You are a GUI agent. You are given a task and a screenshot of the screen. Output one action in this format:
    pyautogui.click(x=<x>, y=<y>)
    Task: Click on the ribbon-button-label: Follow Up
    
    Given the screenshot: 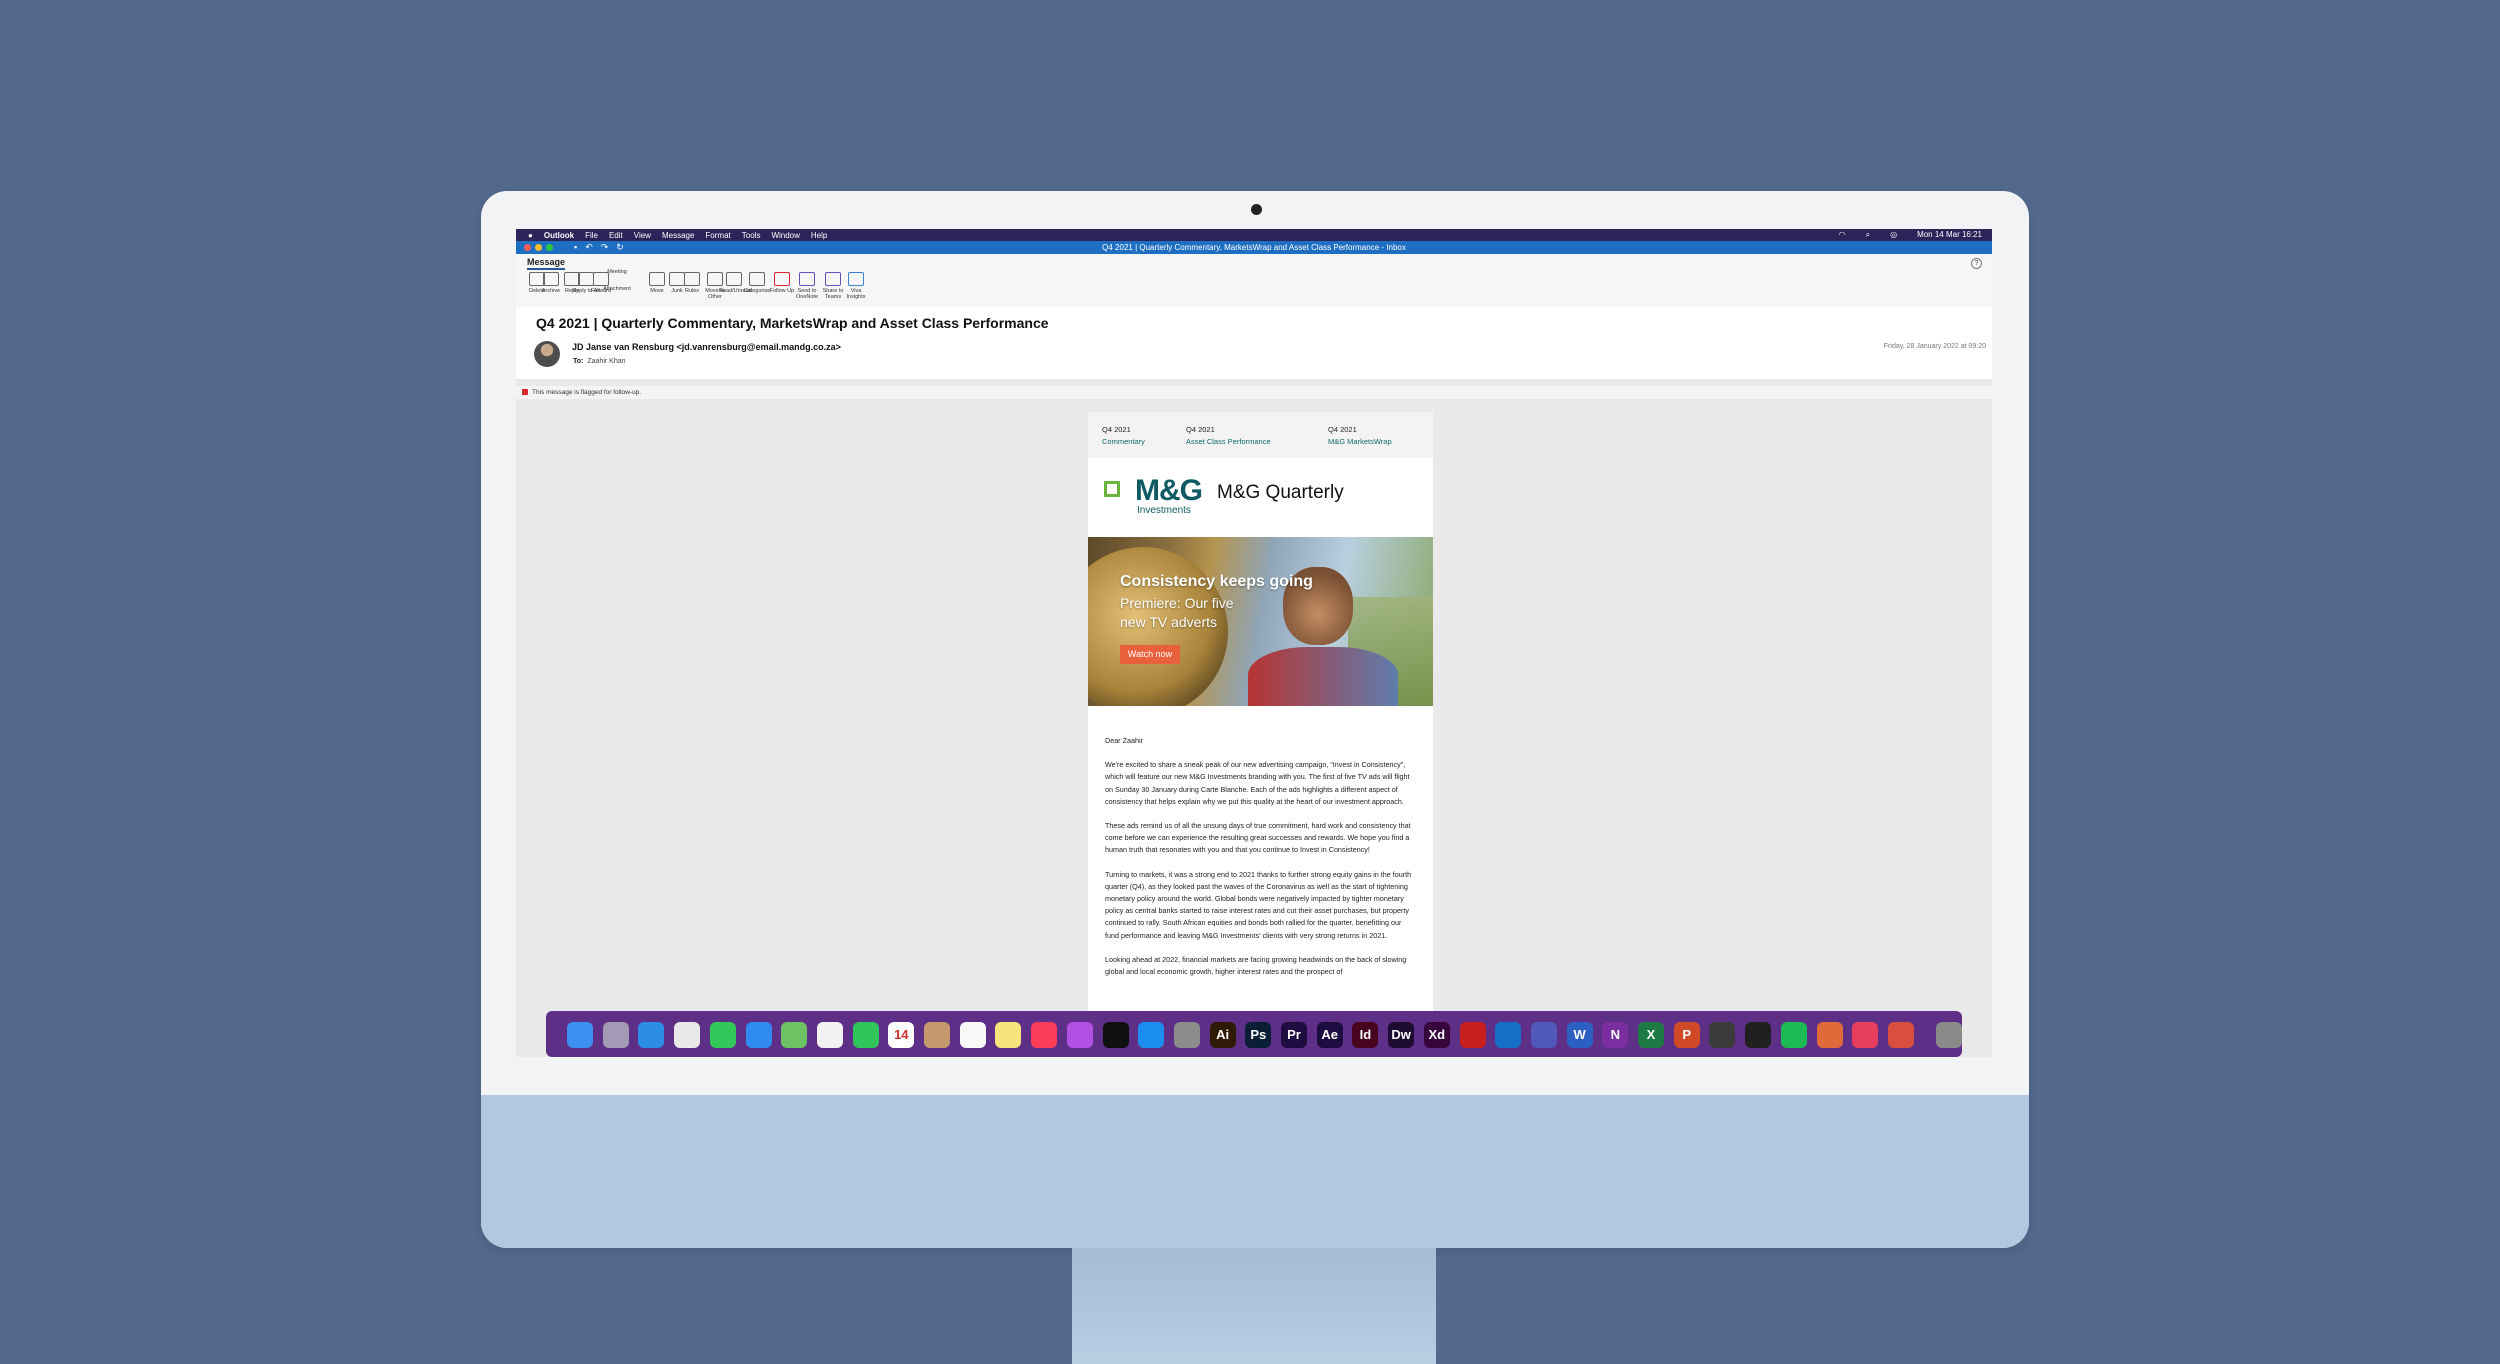 What is the action you would take?
    pyautogui.click(x=782, y=291)
    